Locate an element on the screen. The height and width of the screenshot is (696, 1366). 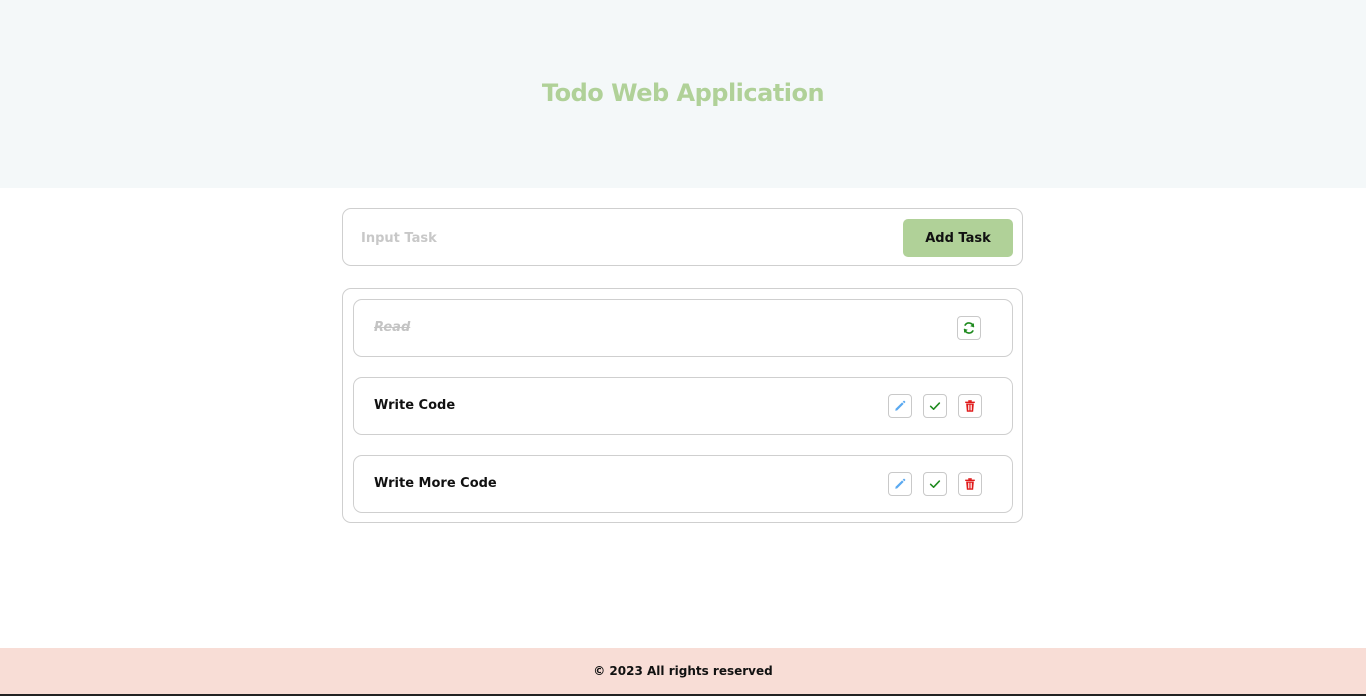
task-input is located at coordinates (621, 238).